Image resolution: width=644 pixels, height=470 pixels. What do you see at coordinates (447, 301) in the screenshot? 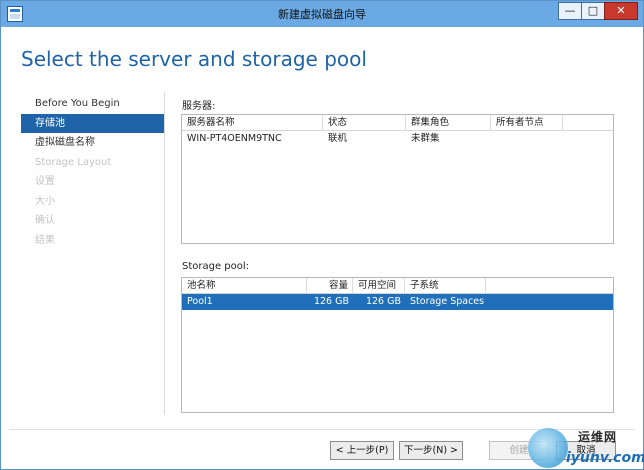
I see `cell-subsystem: Storage Spaces` at bounding box center [447, 301].